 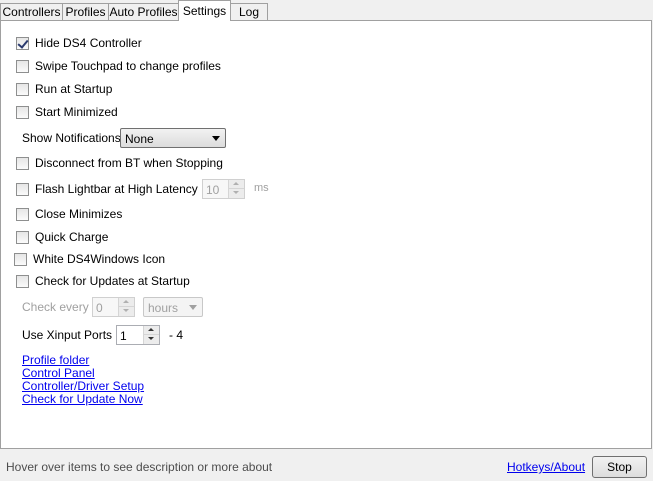 What do you see at coordinates (249, 11) in the screenshot?
I see `tab-log: Log` at bounding box center [249, 11].